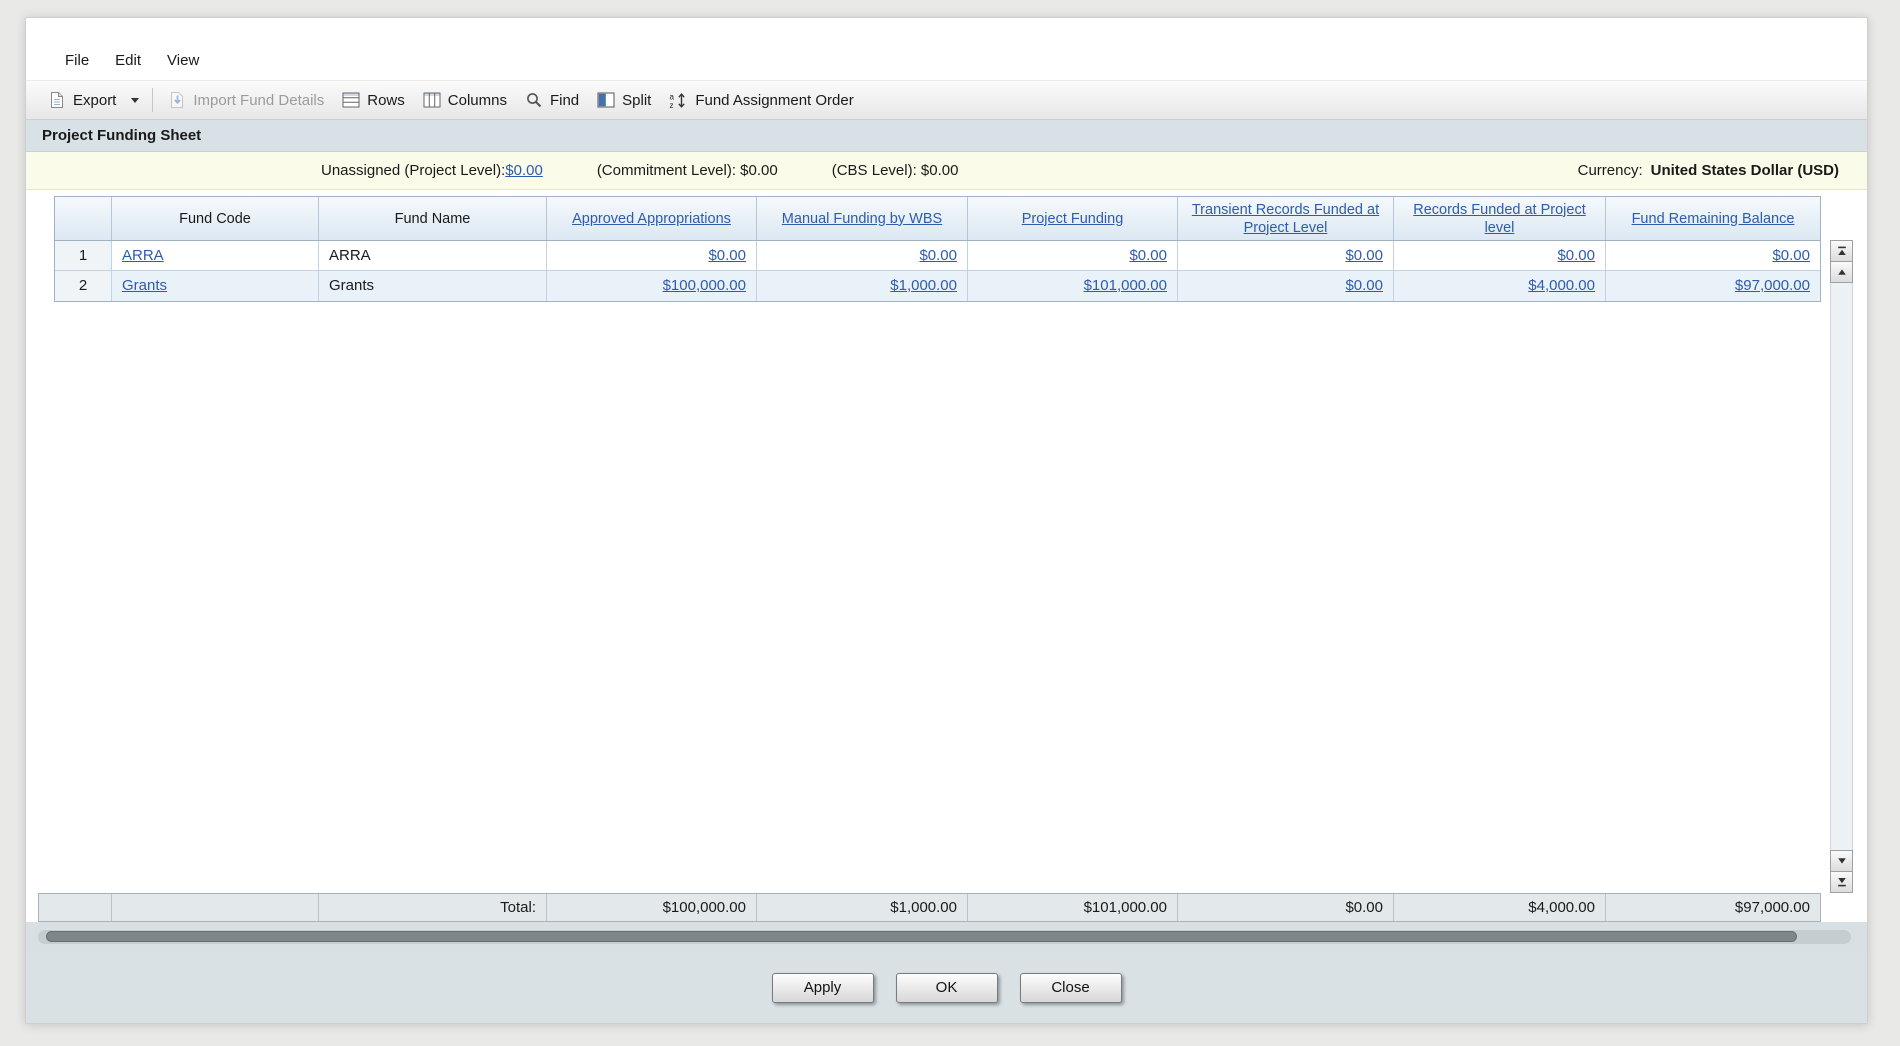 Image resolution: width=1900 pixels, height=1046 pixels. Describe the element at coordinates (704, 285) in the screenshot. I see `approved-appropriations-link: $100,000.00` at that location.